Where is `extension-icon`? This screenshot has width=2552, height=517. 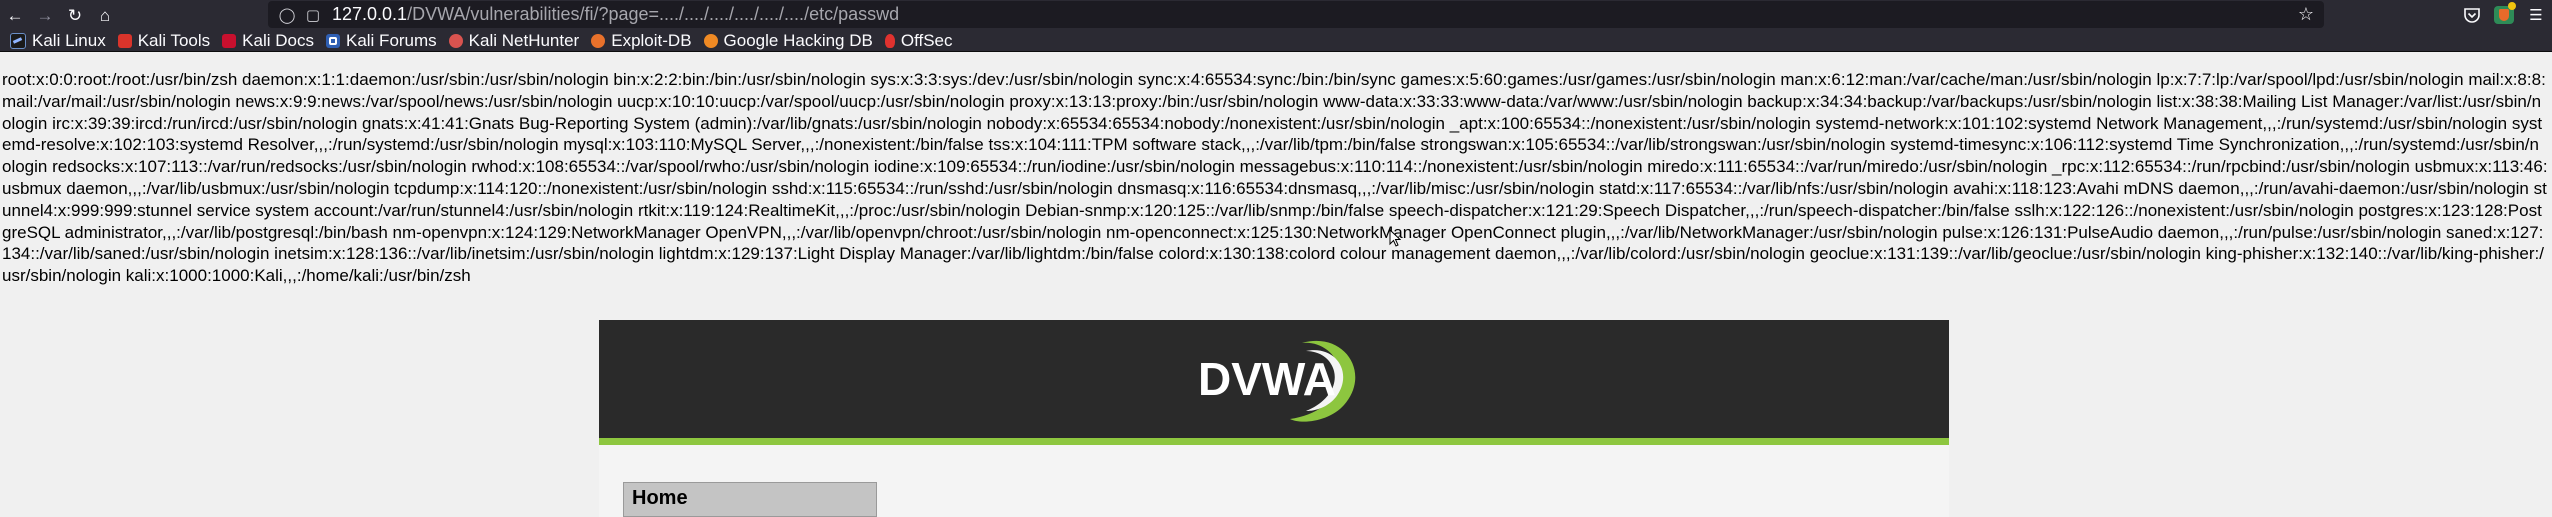
extension-icon is located at coordinates (2504, 15).